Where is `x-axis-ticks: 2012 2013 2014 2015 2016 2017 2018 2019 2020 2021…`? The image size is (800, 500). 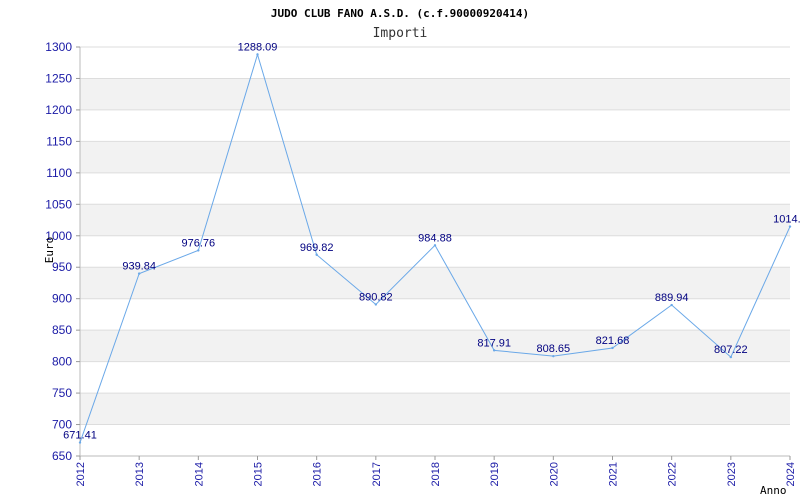
x-axis-ticks: 2012 2013 2014 2015 2016 2017 2018 2019 2020 2021… is located at coordinates (436, 471).